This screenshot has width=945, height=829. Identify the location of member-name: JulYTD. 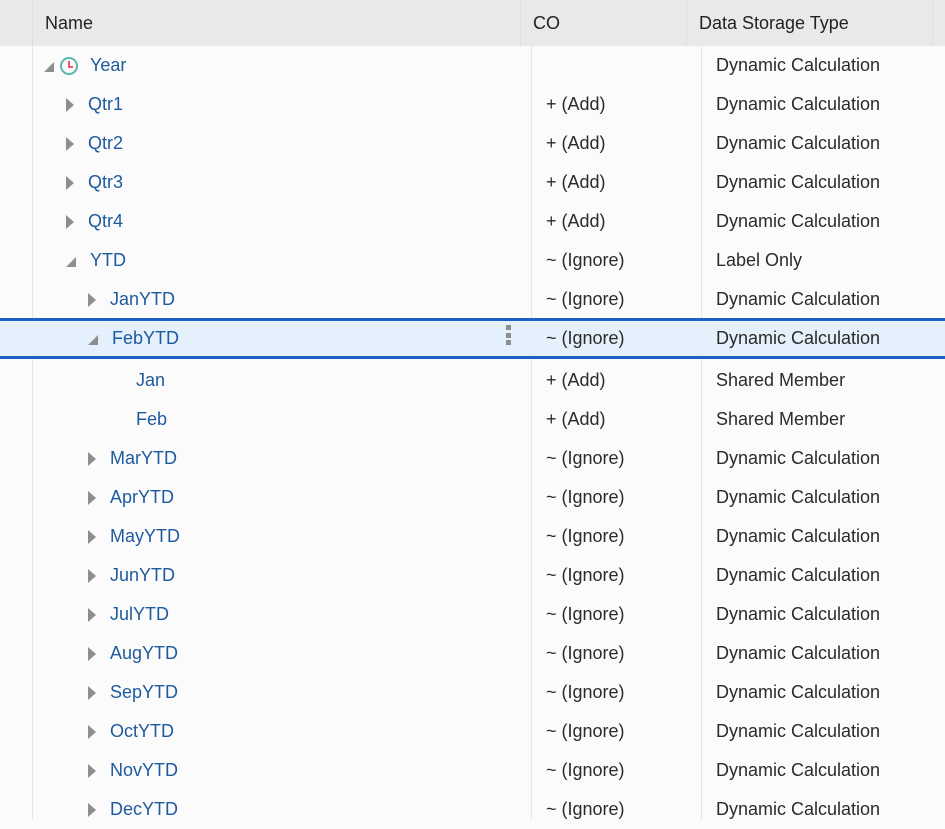
(139, 614).